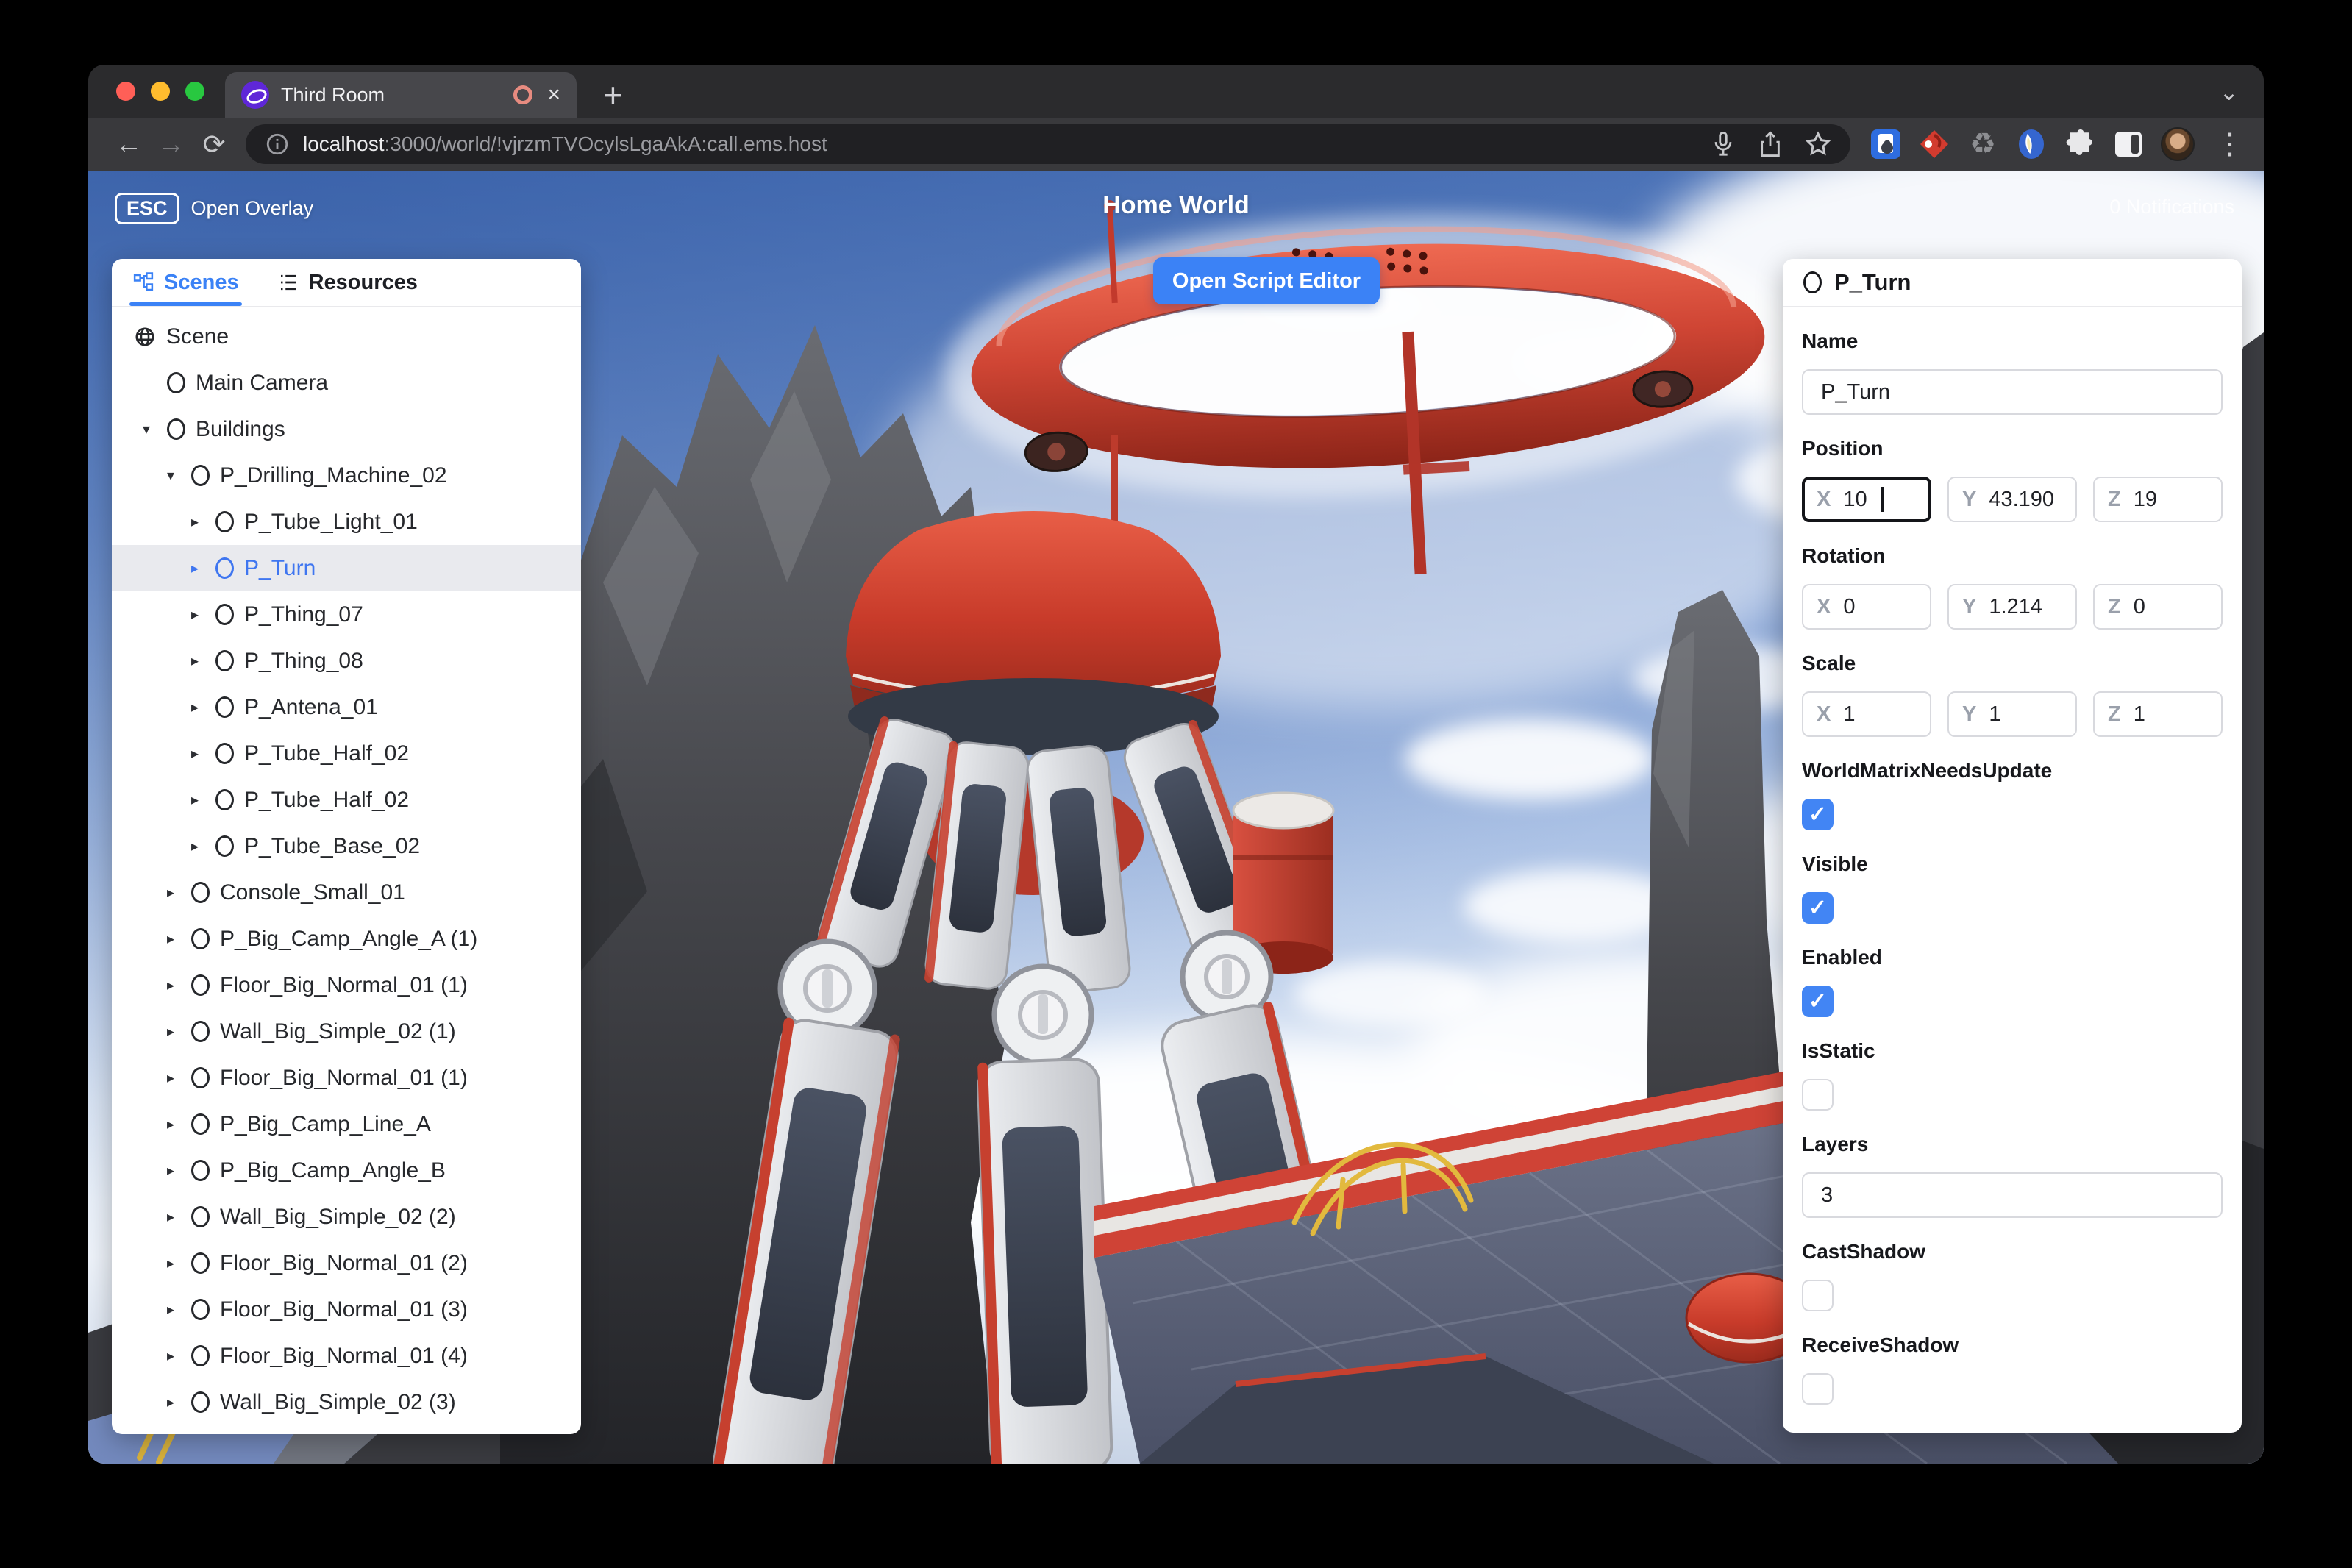 The width and height of the screenshot is (2352, 1568). Describe the element at coordinates (346, 429) in the screenshot. I see `tree-row-buildings: ▾ Buildings` at that location.